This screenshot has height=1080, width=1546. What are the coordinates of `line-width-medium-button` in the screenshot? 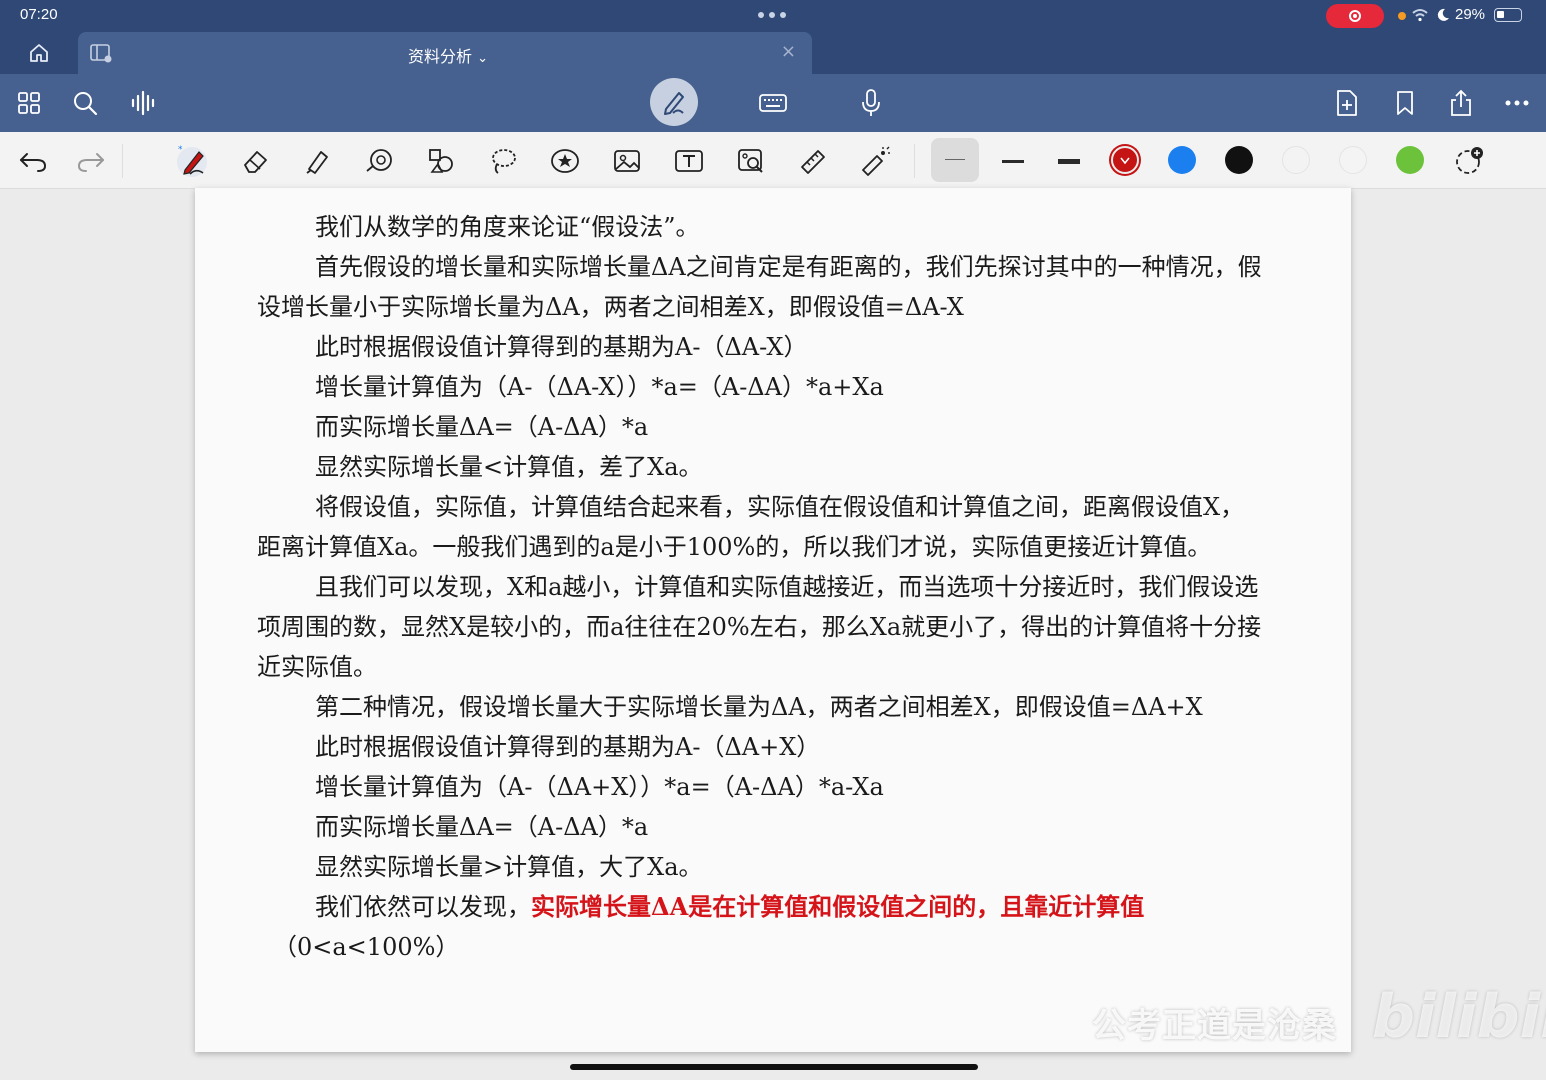 It's located at (1013, 161).